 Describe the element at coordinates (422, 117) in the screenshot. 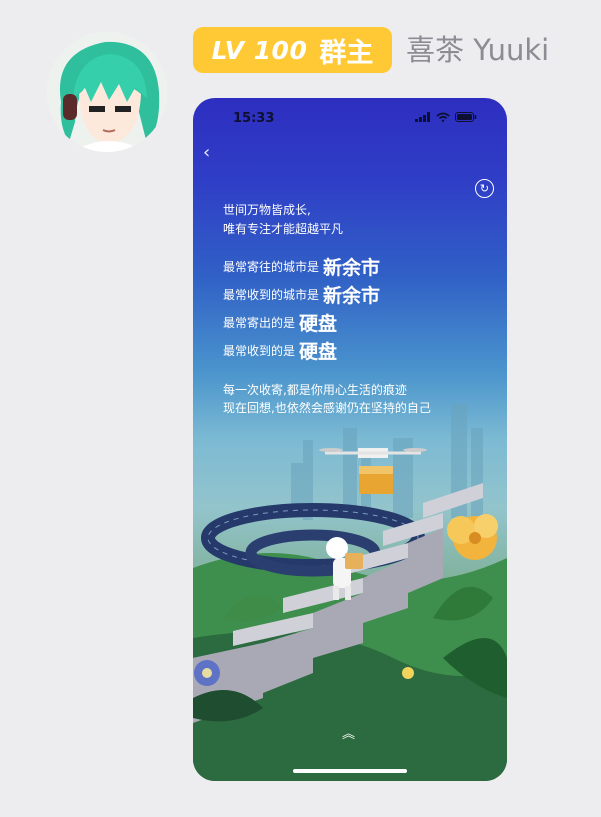

I see `signal-icon` at that location.